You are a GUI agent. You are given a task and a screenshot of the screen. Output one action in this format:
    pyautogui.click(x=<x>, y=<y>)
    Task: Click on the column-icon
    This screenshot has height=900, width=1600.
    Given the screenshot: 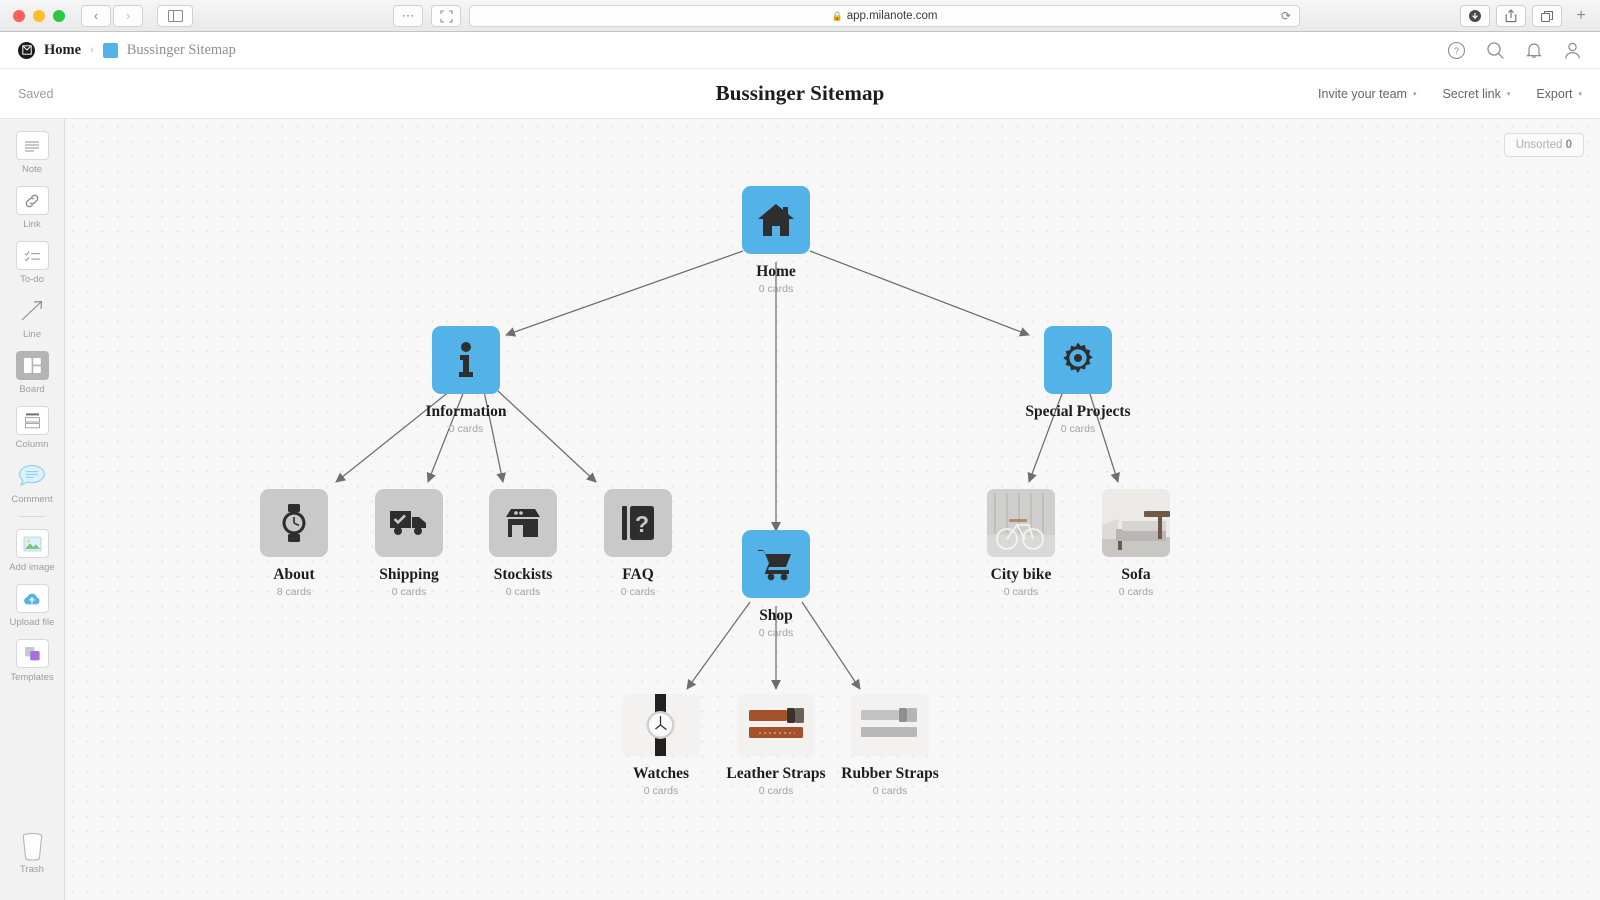 What is the action you would take?
    pyautogui.click(x=32, y=420)
    